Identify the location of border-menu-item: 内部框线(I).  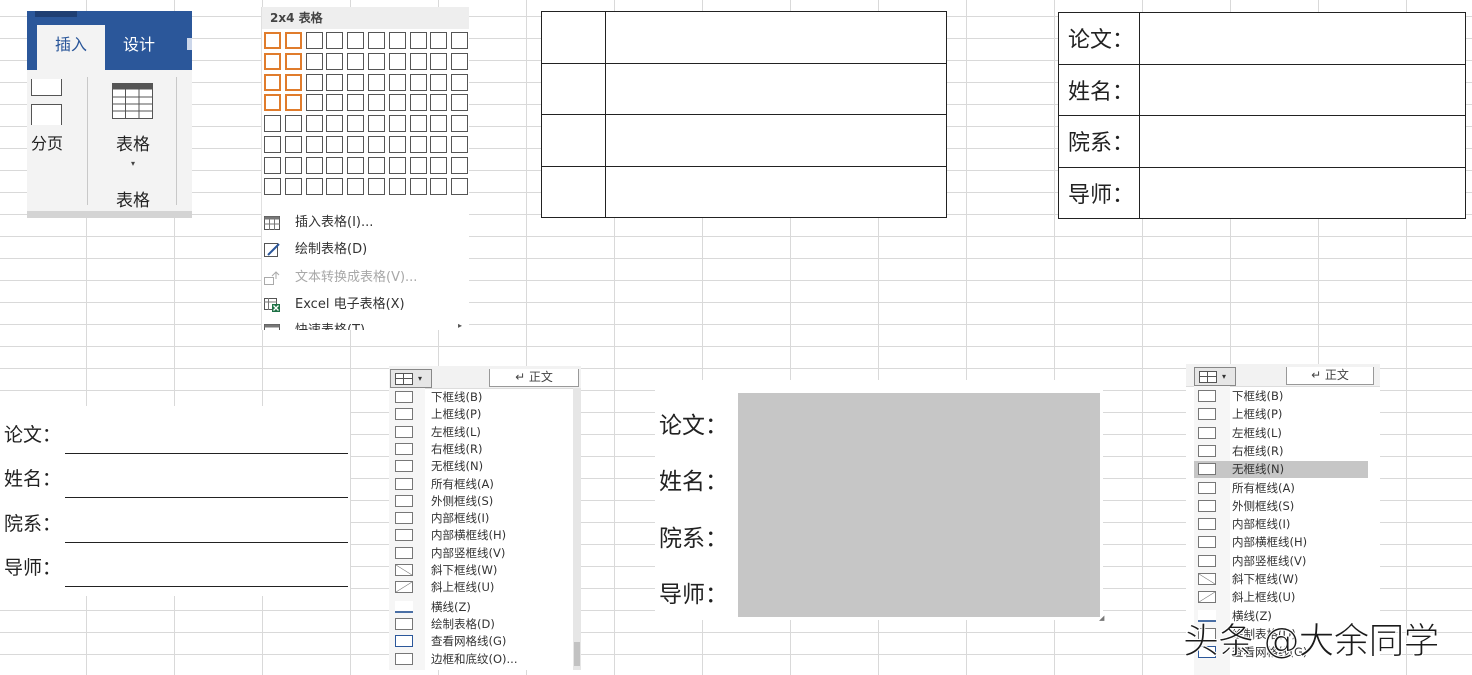
(1281, 524).